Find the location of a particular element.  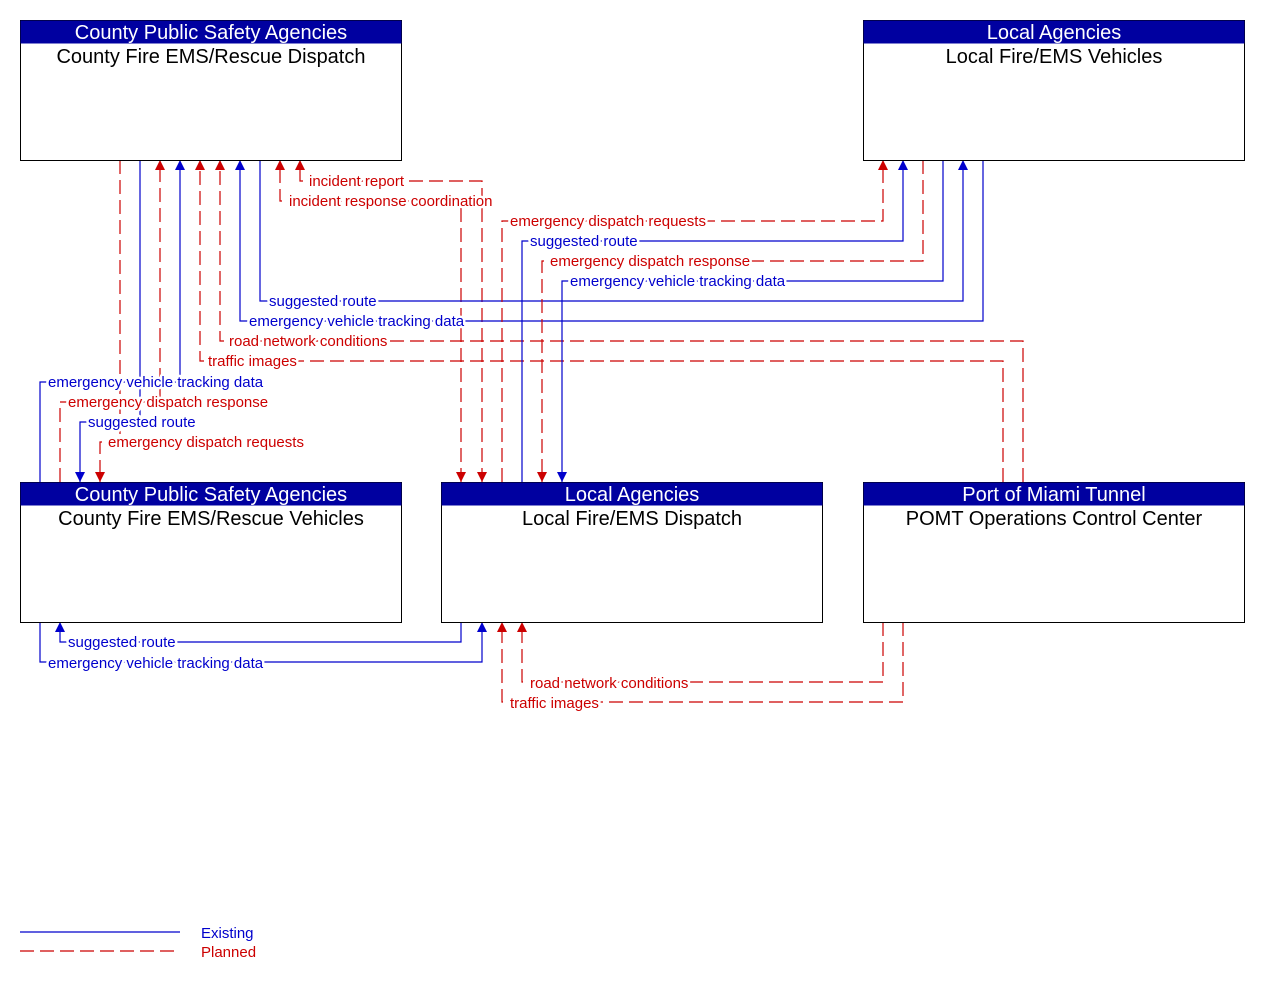

box-name: County Fire EMS/Rescue Vehicles is located at coordinates (211, 519).